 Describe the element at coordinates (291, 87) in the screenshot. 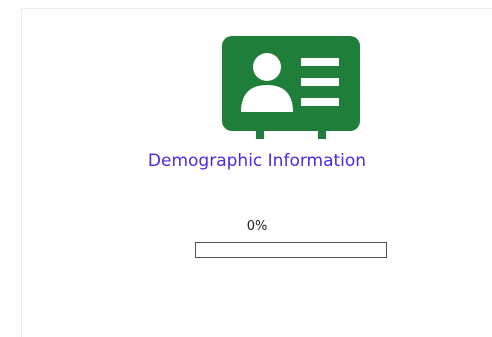

I see `contact-card-icon` at that location.